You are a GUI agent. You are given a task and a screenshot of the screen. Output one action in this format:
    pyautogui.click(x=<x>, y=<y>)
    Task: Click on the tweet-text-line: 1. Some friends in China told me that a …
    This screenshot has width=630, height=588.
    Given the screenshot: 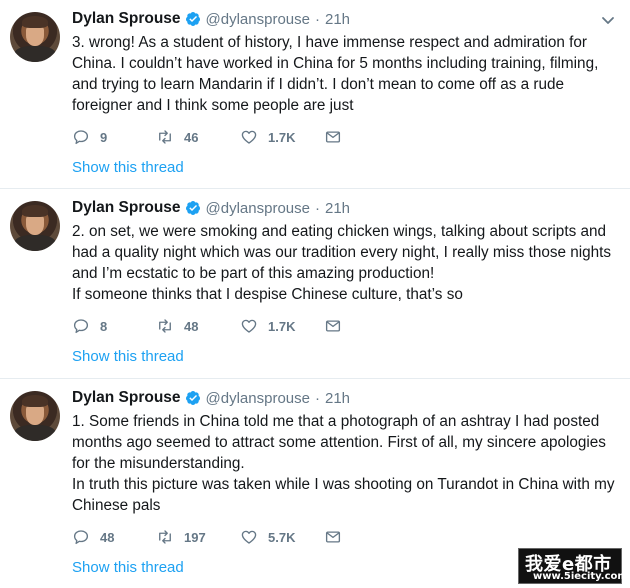 What is the action you would take?
    pyautogui.click(x=336, y=421)
    